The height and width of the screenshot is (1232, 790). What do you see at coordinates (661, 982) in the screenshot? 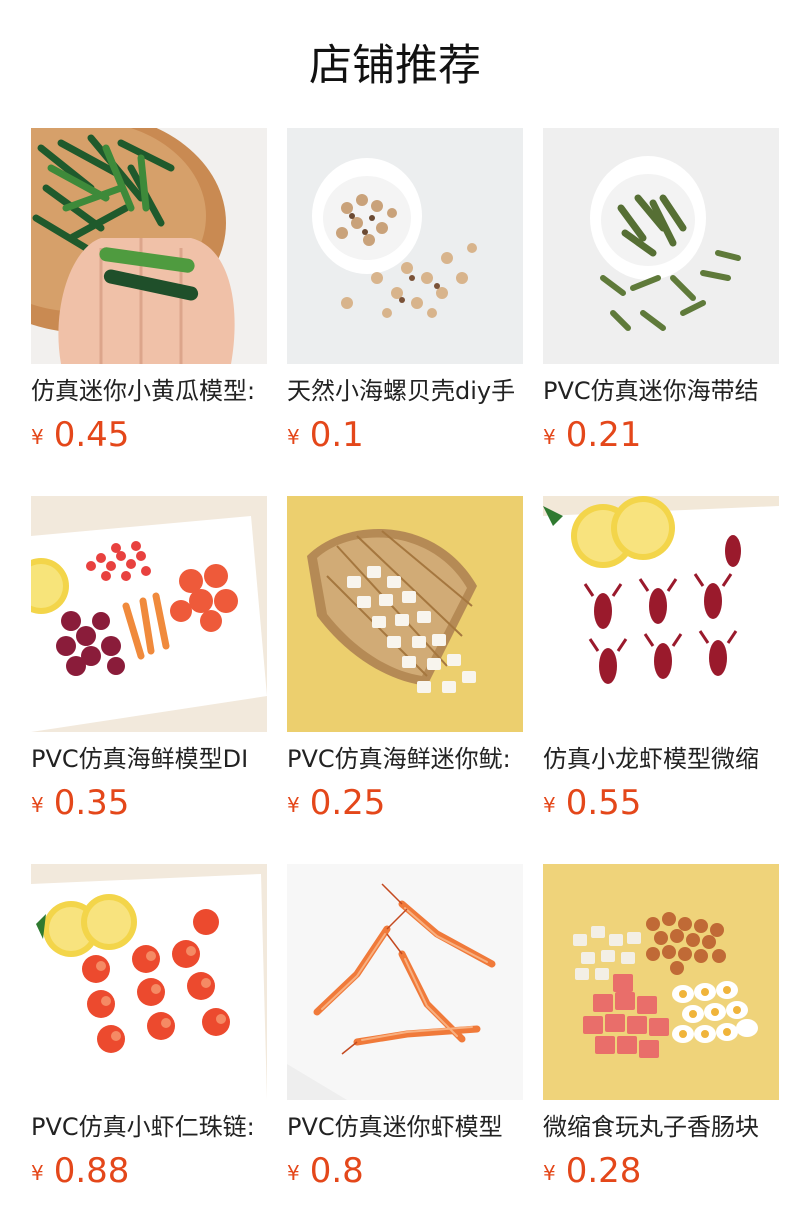
I see `product-image-meatball-sausage` at bounding box center [661, 982].